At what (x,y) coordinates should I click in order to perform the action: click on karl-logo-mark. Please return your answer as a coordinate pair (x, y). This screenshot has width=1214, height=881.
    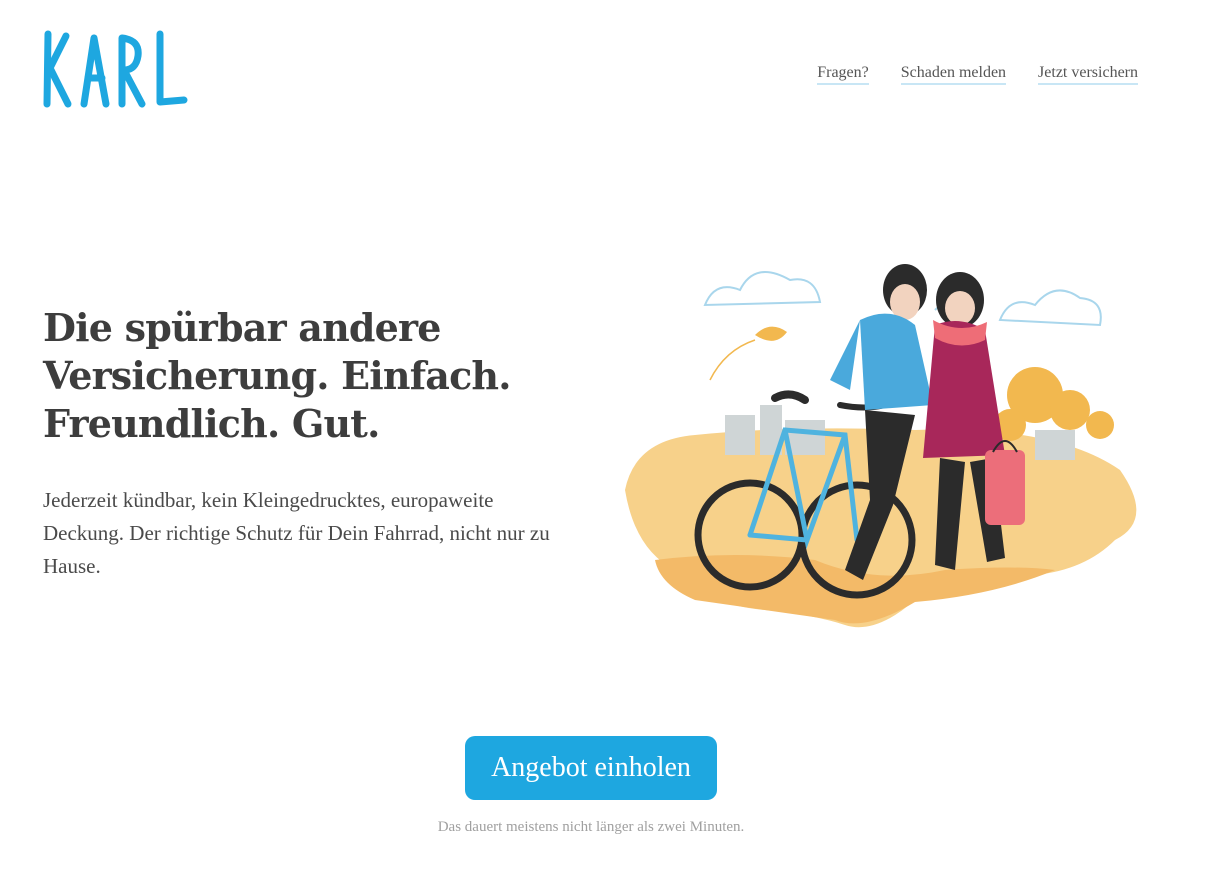
    Looking at the image, I should click on (115, 69).